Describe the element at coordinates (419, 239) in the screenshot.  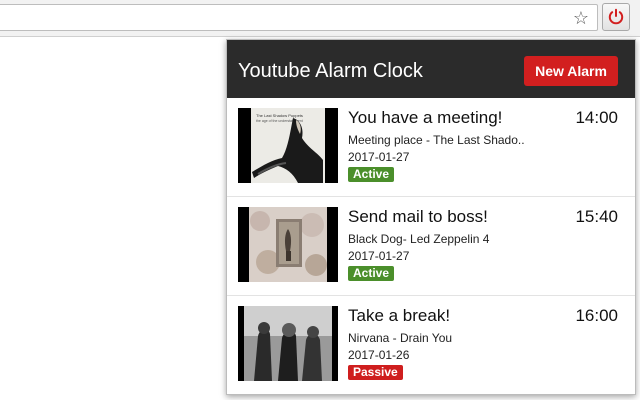
I see `alarm-song: Black Dog- Led Zeppelin 4` at that location.